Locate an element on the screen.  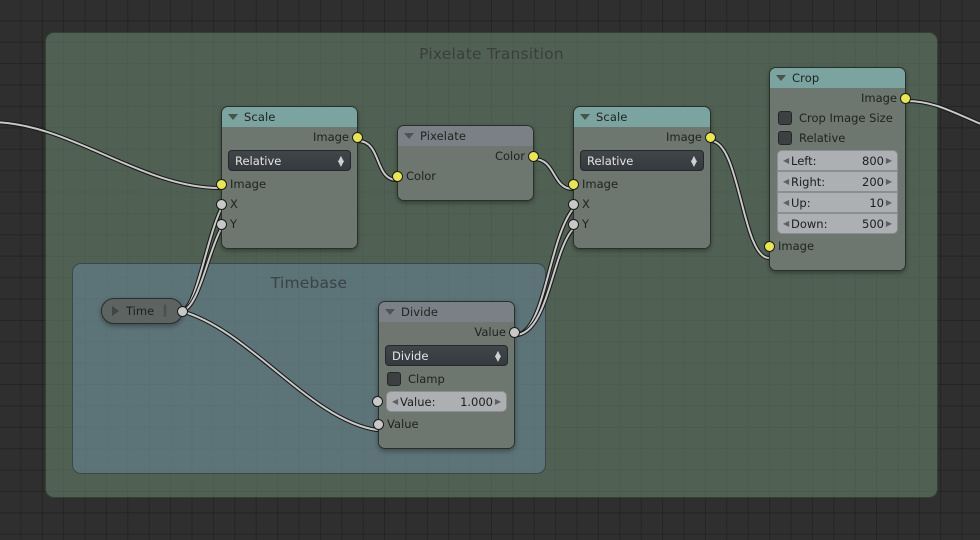
socket-output-value is located at coordinates (514, 332).